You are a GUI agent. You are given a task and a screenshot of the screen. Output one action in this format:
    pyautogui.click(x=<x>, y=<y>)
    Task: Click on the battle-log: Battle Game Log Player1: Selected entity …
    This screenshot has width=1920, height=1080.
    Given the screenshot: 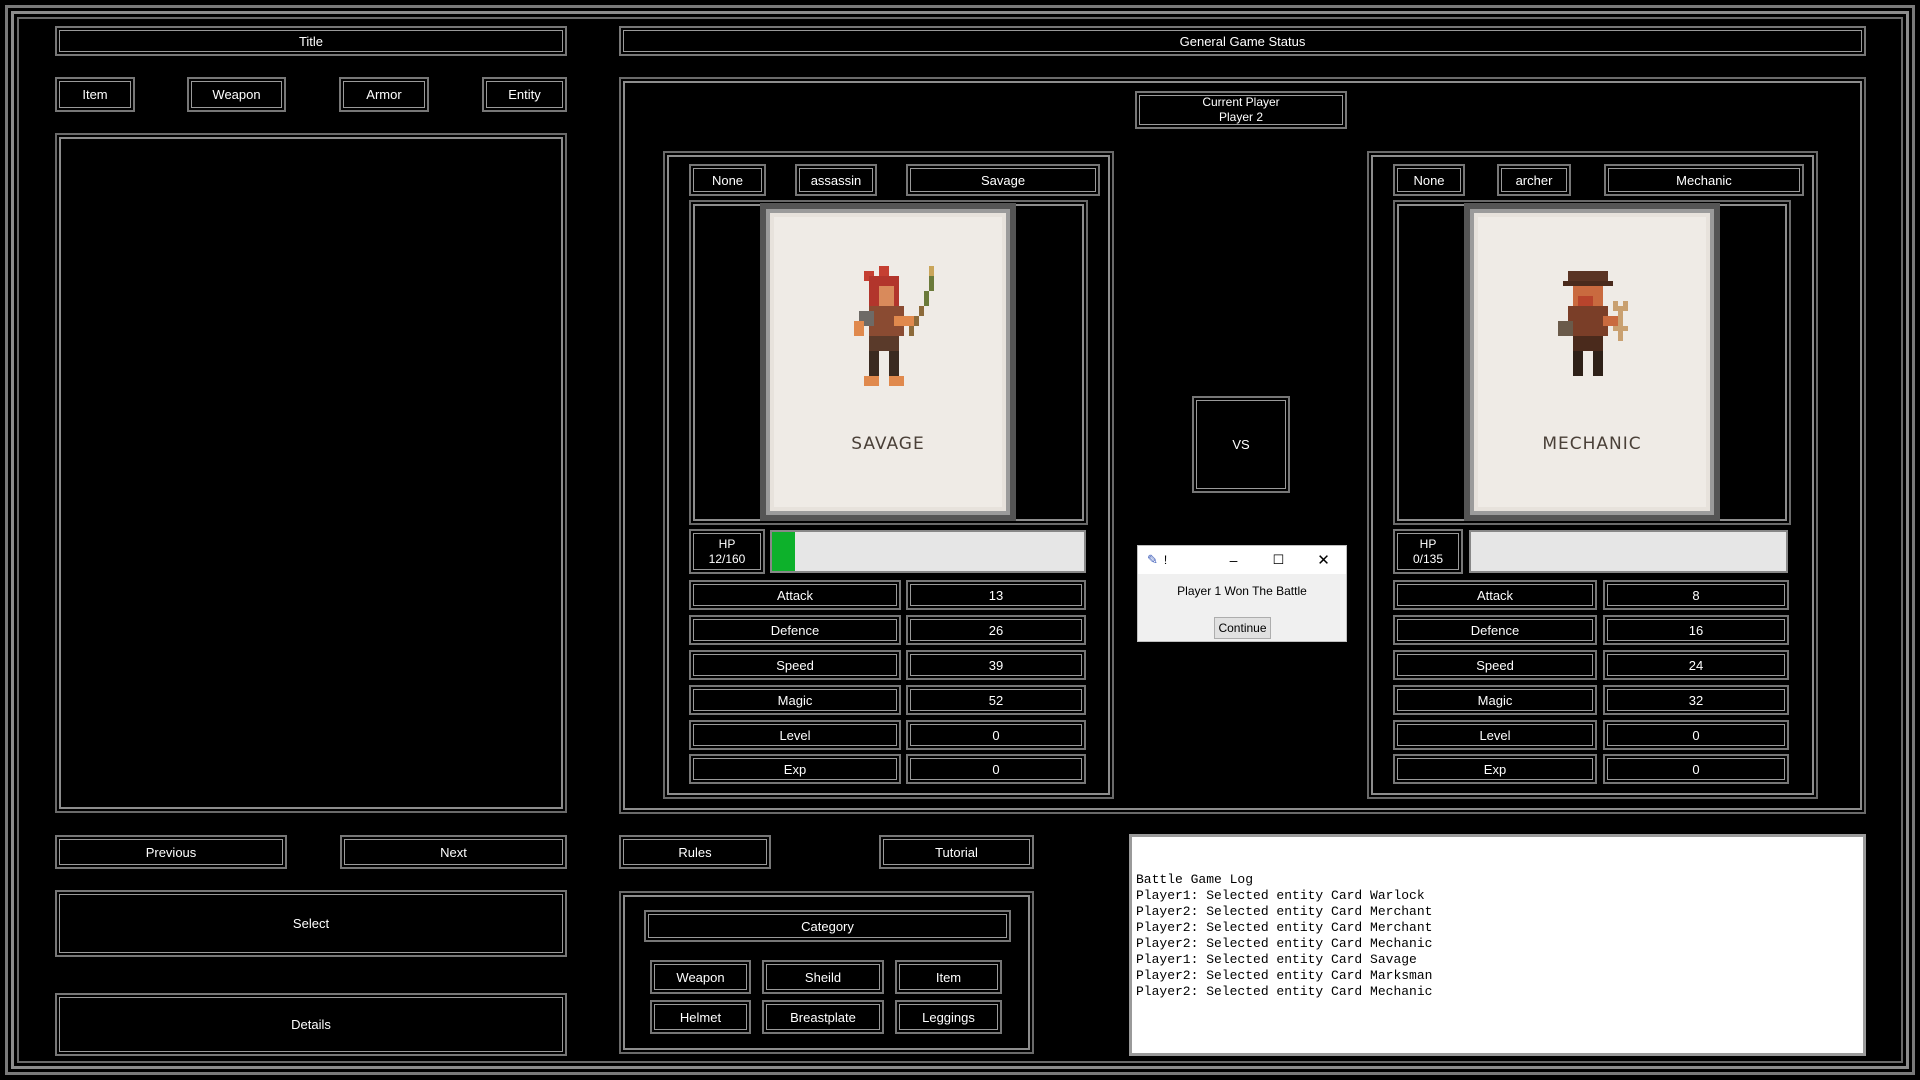 What is the action you would take?
    pyautogui.click(x=1497, y=945)
    